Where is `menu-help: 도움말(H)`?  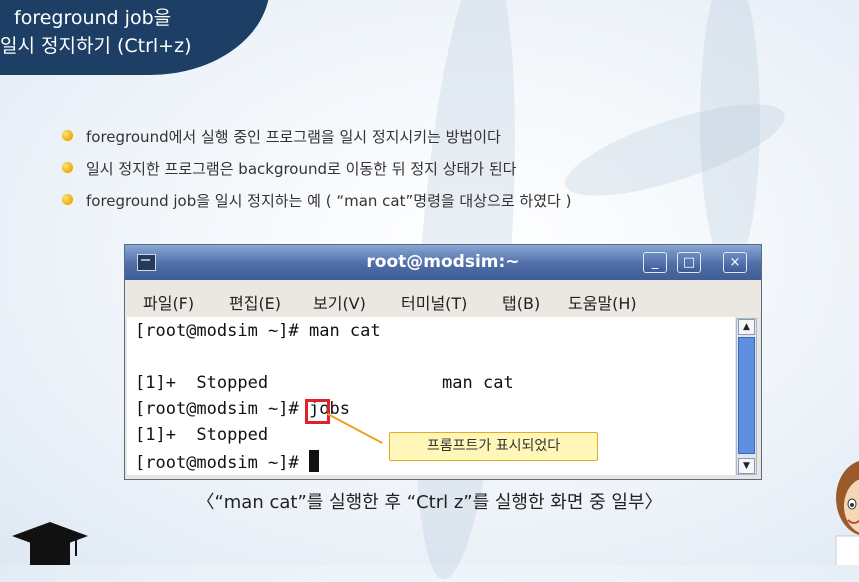 menu-help: 도움말(H) is located at coordinates (602, 302).